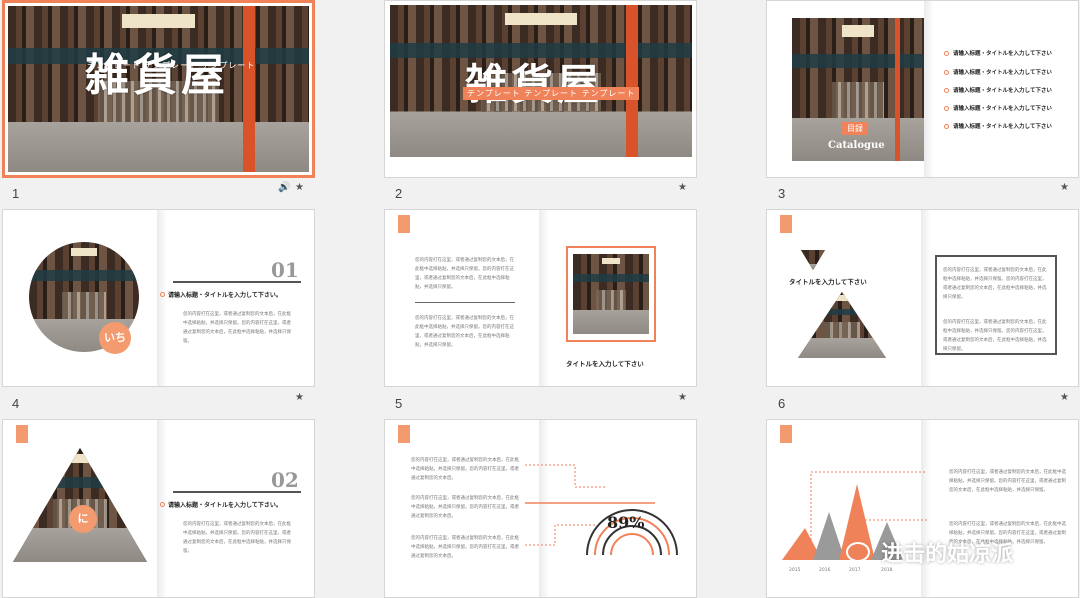 The height and width of the screenshot is (598, 1080). Describe the element at coordinates (782, 193) in the screenshot. I see `slide-number: 3` at that location.